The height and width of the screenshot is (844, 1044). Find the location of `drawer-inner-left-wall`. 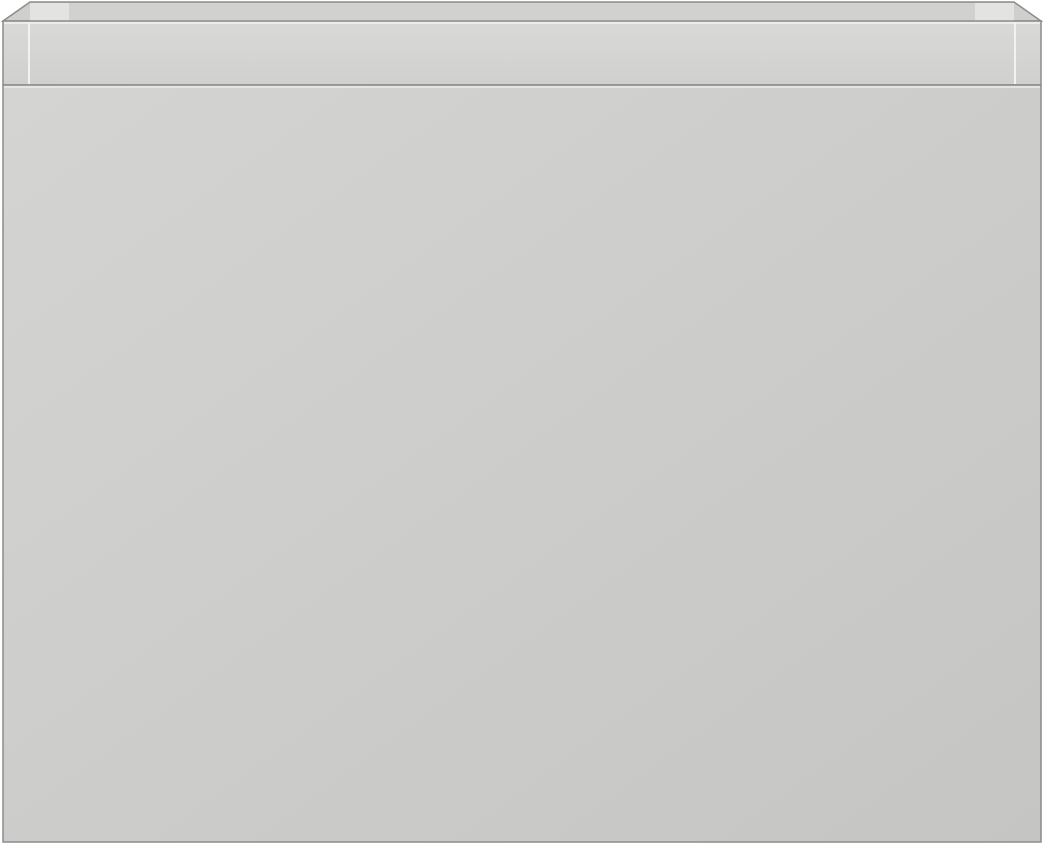

drawer-inner-left-wall is located at coordinates (49, 12).